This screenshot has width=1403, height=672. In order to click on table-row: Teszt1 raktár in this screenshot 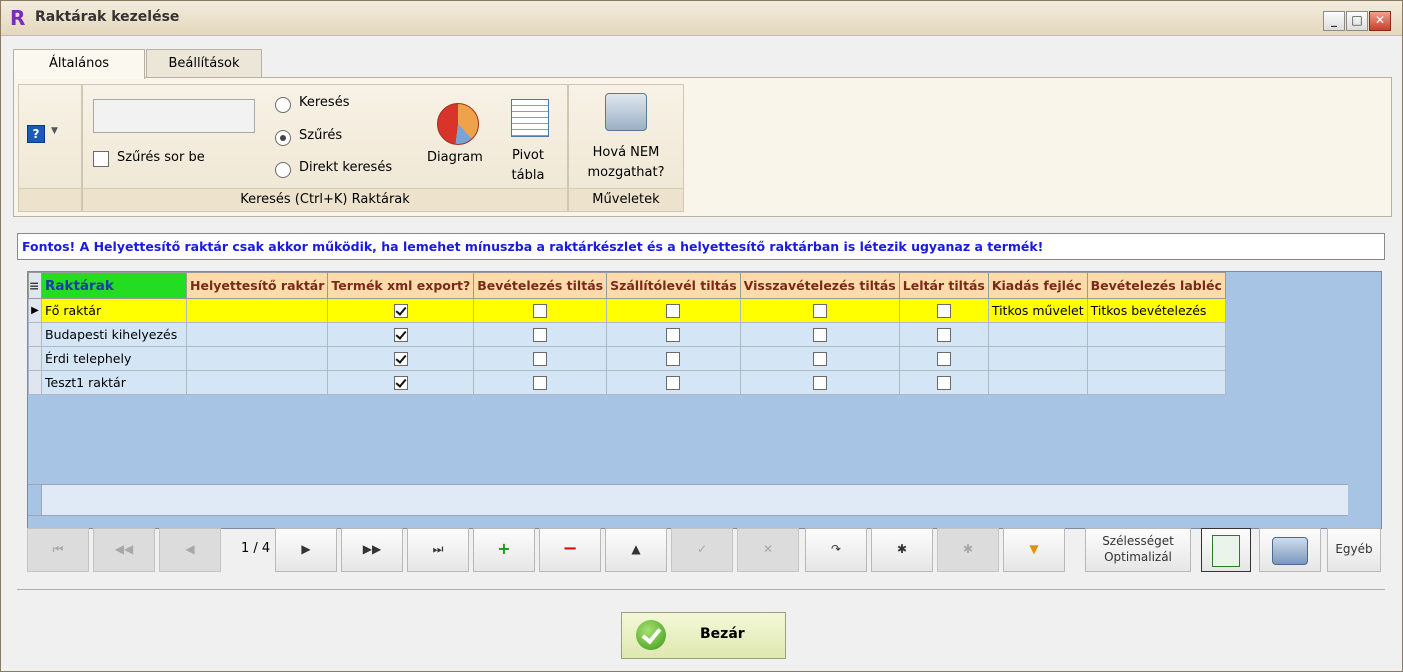, I will do `click(627, 382)`.